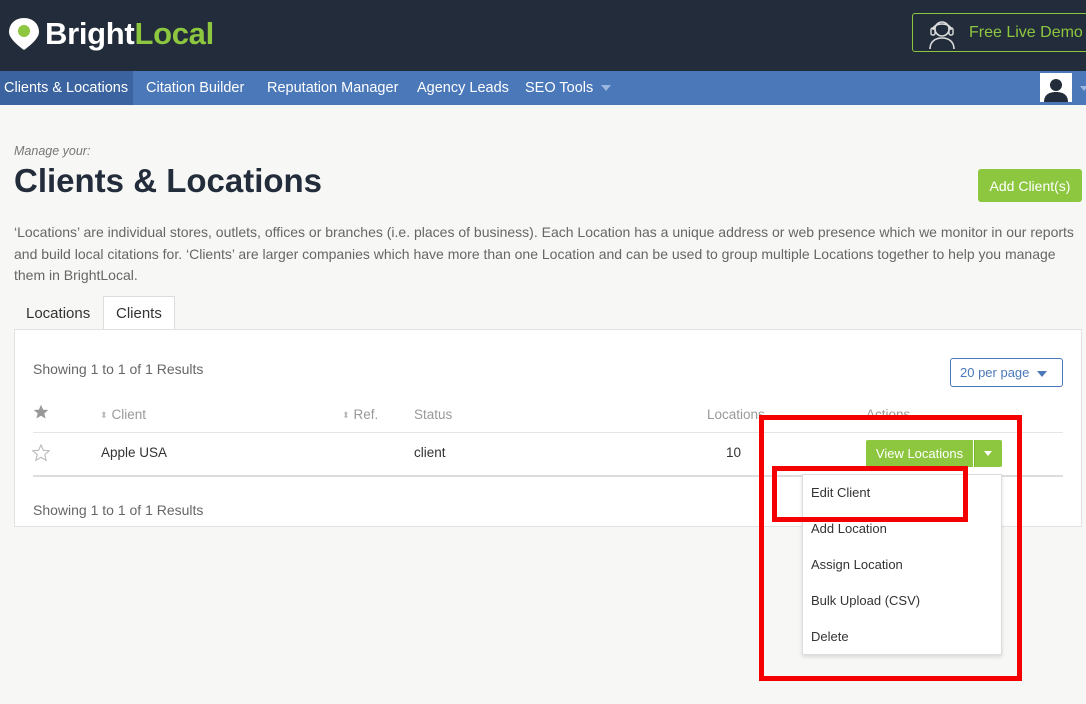 Image resolution: width=1086 pixels, height=704 pixels. I want to click on annotation-highlight-menu, so click(890, 548).